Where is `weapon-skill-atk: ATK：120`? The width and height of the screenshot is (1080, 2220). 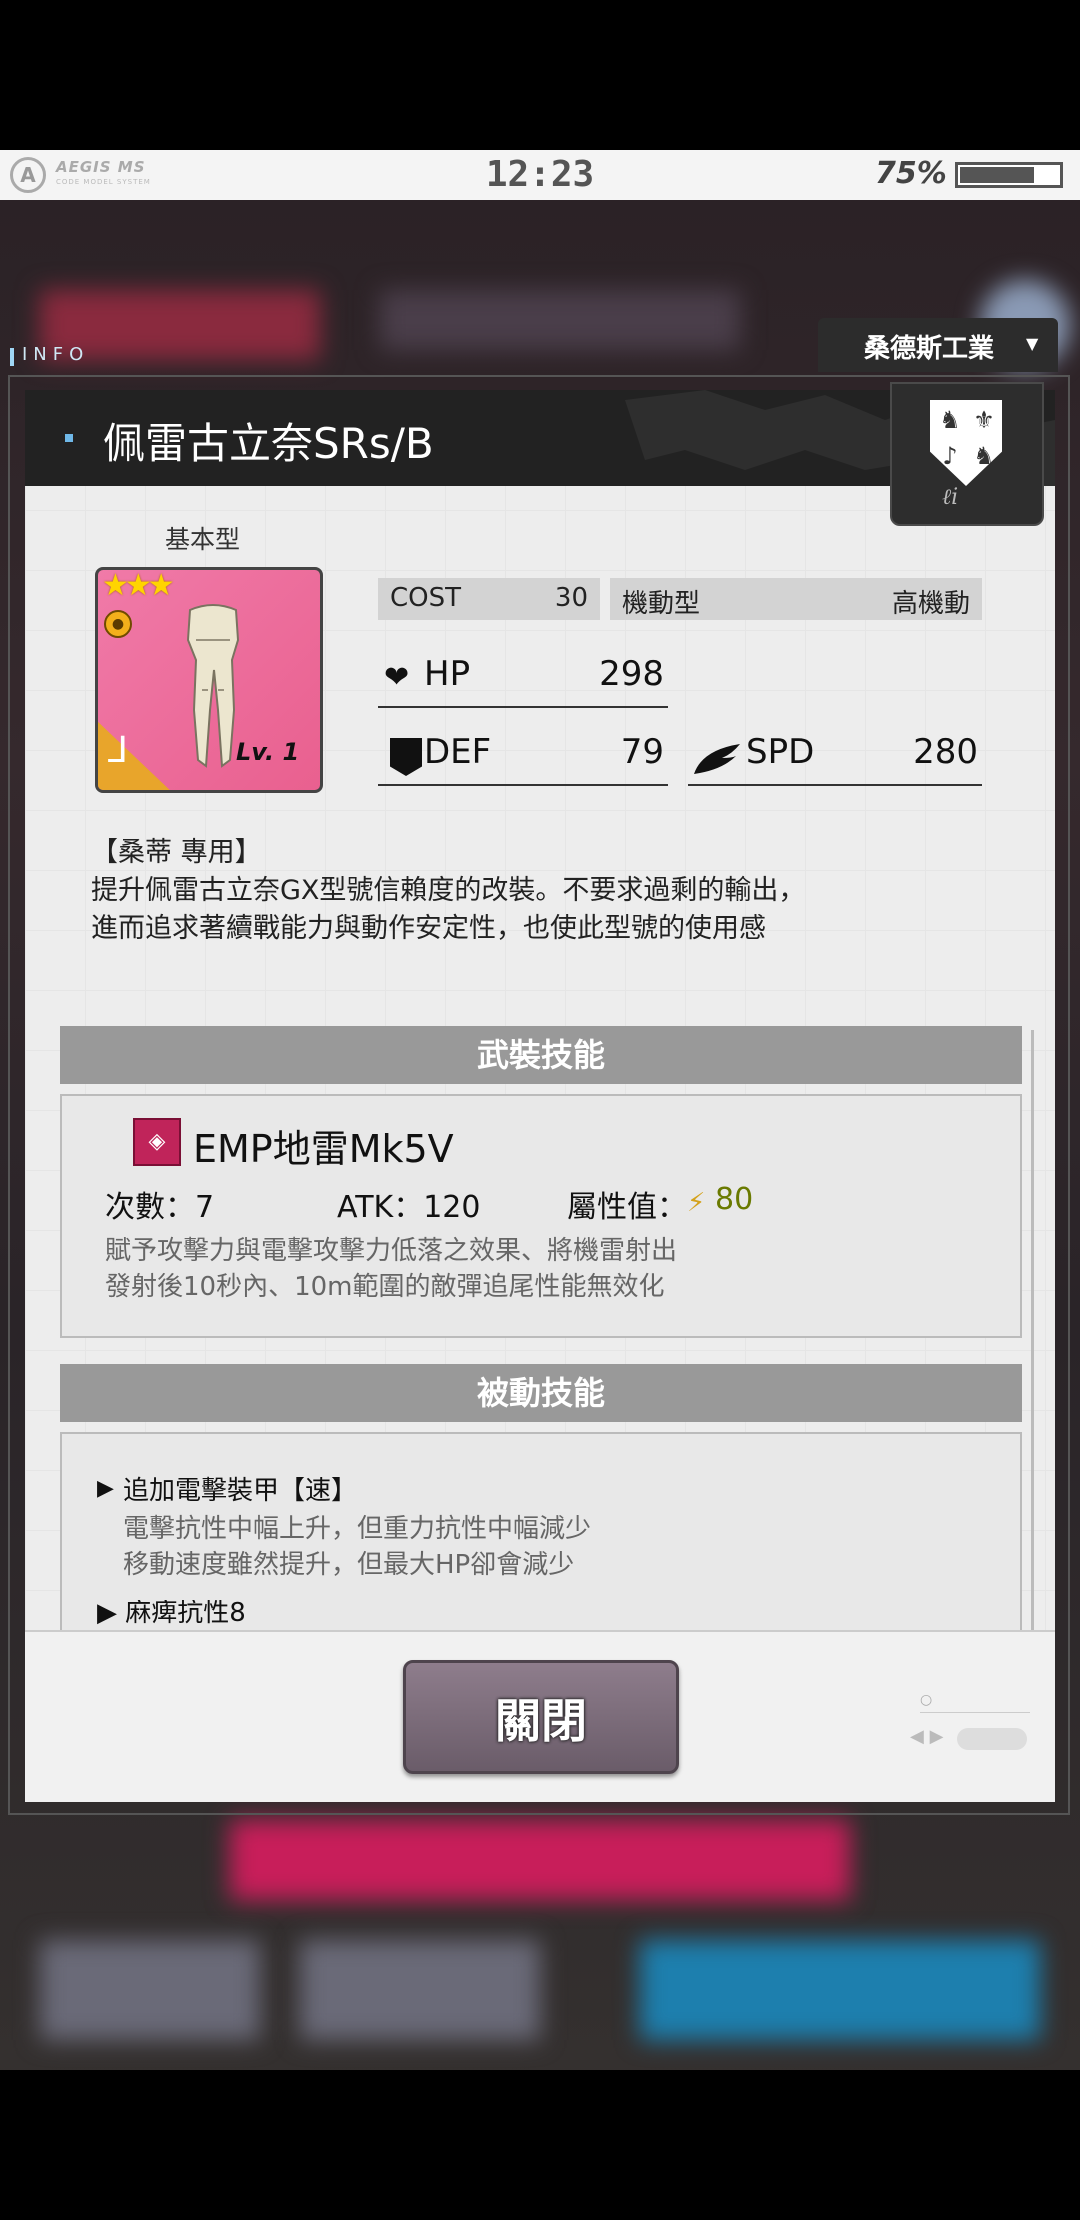
weapon-skill-atk: ATK：120 is located at coordinates (409, 1207).